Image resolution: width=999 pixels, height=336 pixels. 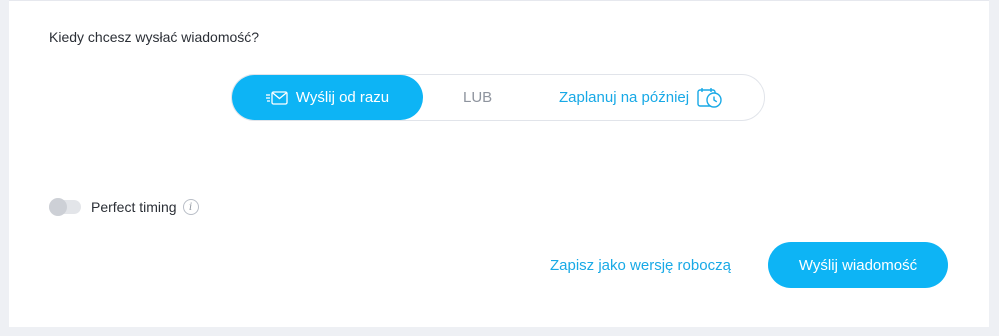 I want to click on schedule-later-label: Zaplanuj na później, so click(x=624, y=97).